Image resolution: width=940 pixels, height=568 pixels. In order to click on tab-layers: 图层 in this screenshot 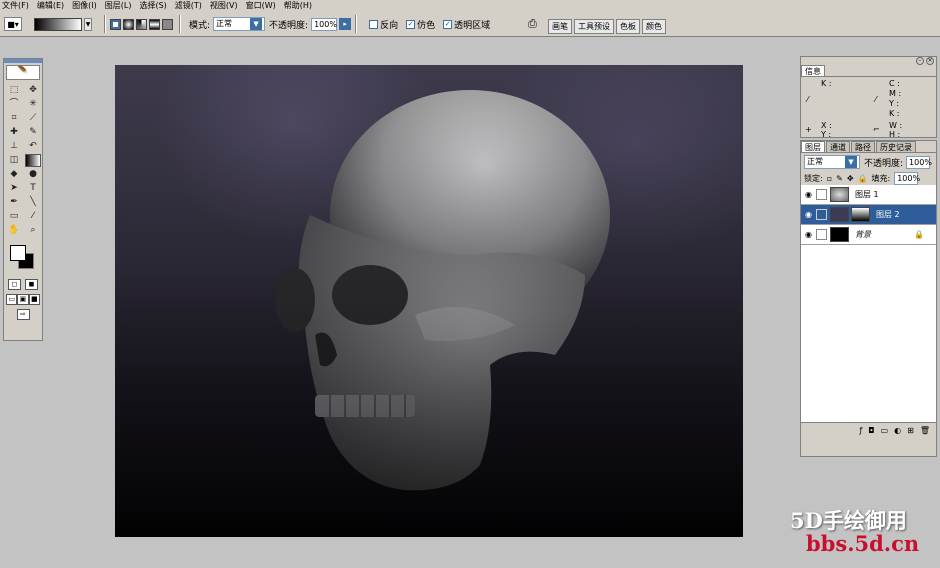, I will do `click(813, 146)`.